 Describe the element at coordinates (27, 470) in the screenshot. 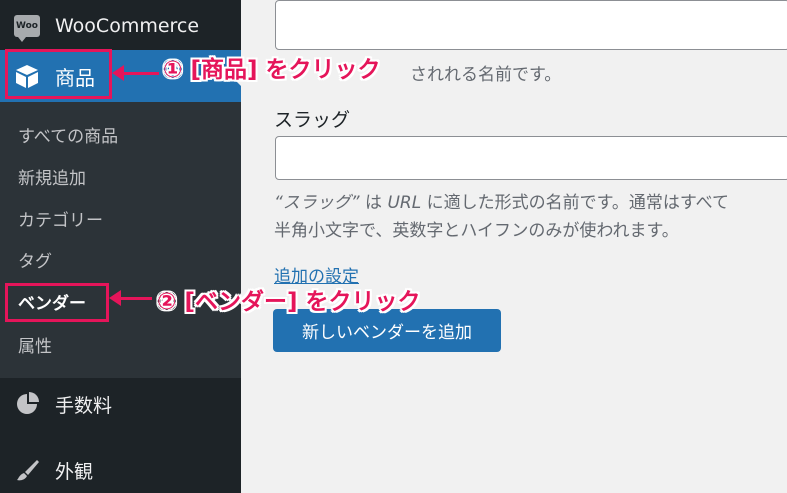

I see `paintbrush-icon` at that location.